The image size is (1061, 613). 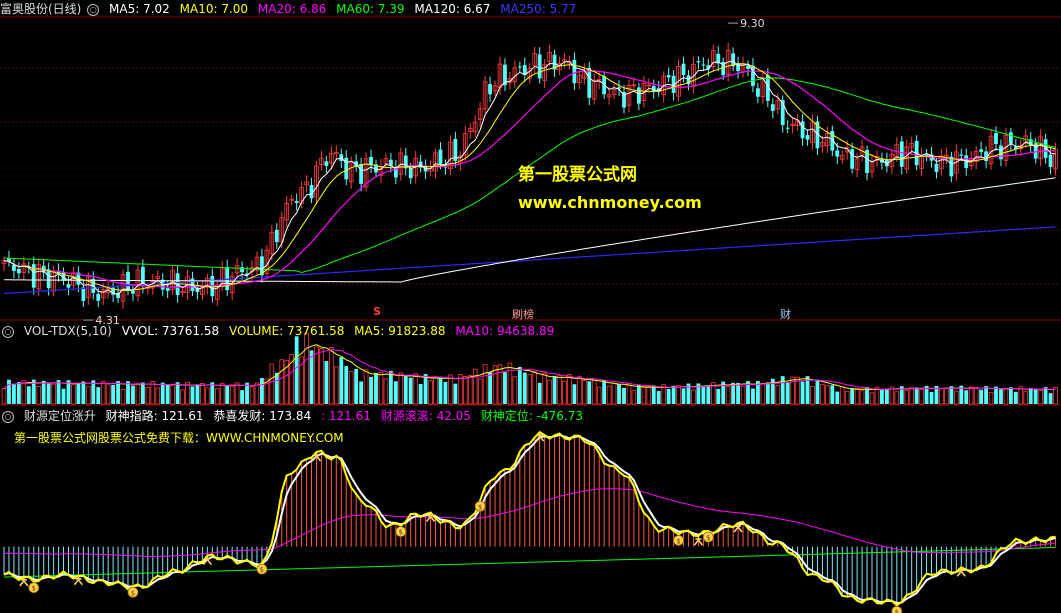 What do you see at coordinates (59, 416) in the screenshot?
I see `indicator-name: 财源定位涨升` at bounding box center [59, 416].